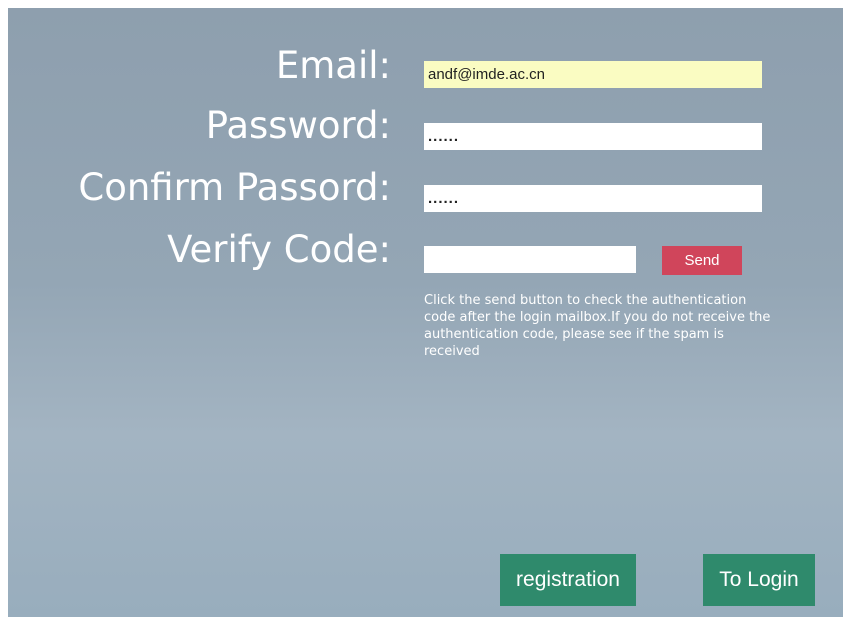 Image resolution: width=843 pixels, height=617 pixels. I want to click on password-label: Password:, so click(298, 125).